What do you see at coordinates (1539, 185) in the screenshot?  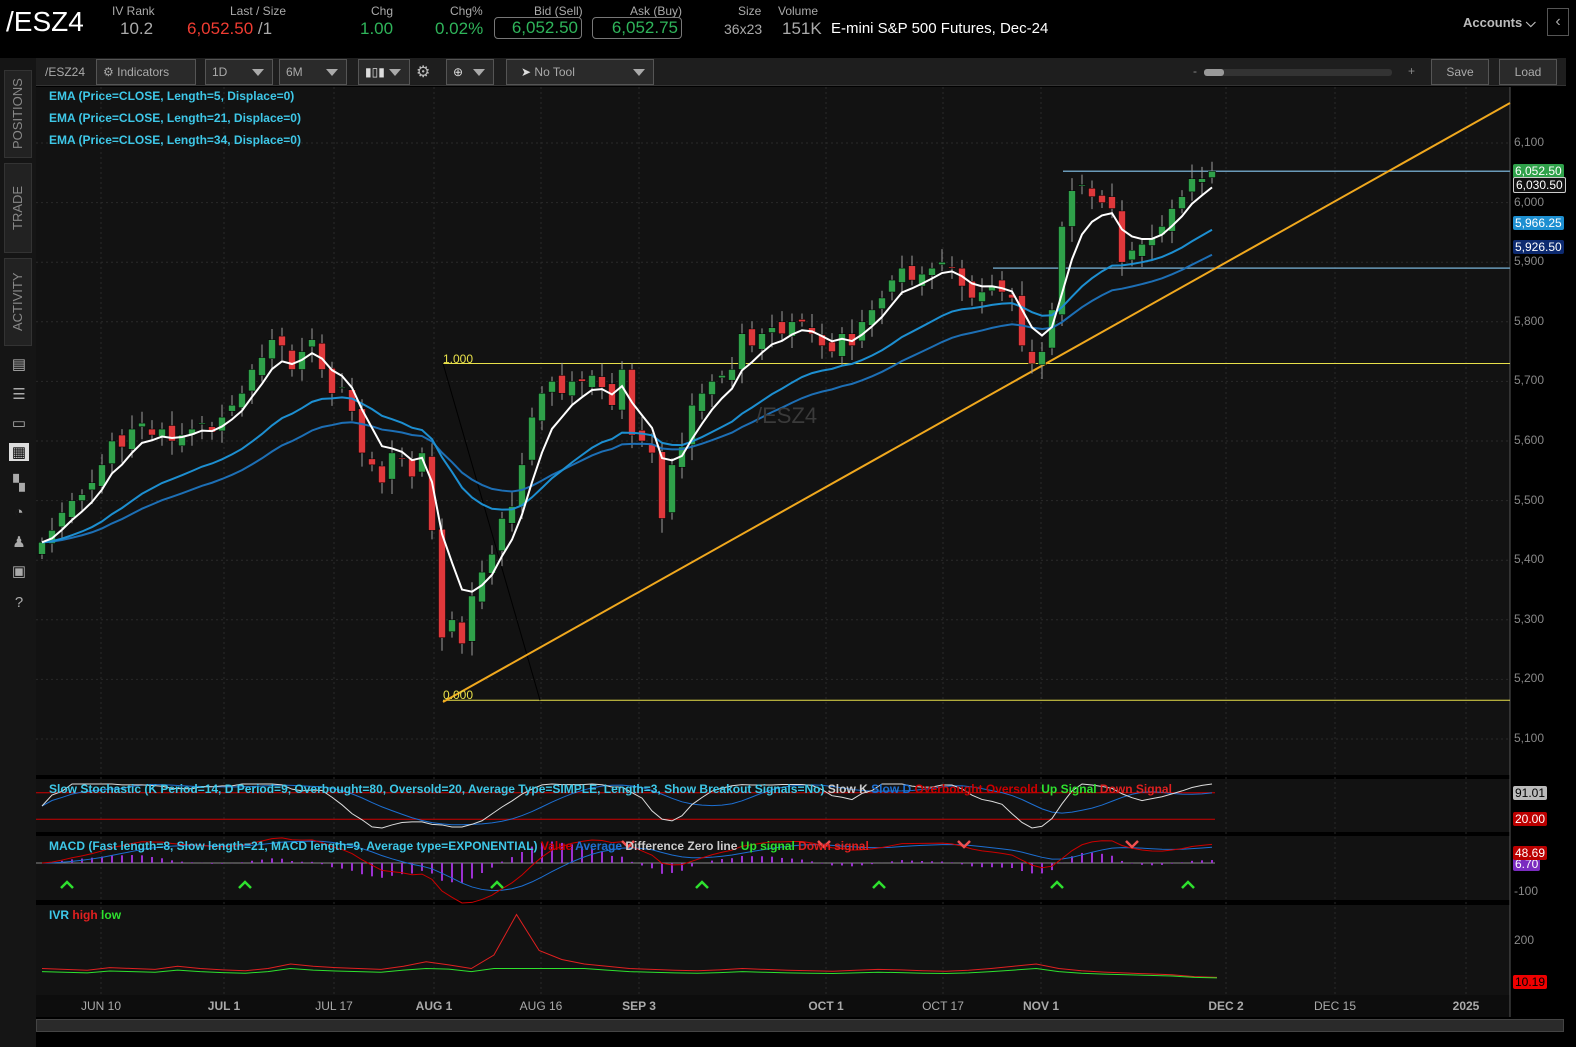 I see `high-price-tag: 6,030.50` at bounding box center [1539, 185].